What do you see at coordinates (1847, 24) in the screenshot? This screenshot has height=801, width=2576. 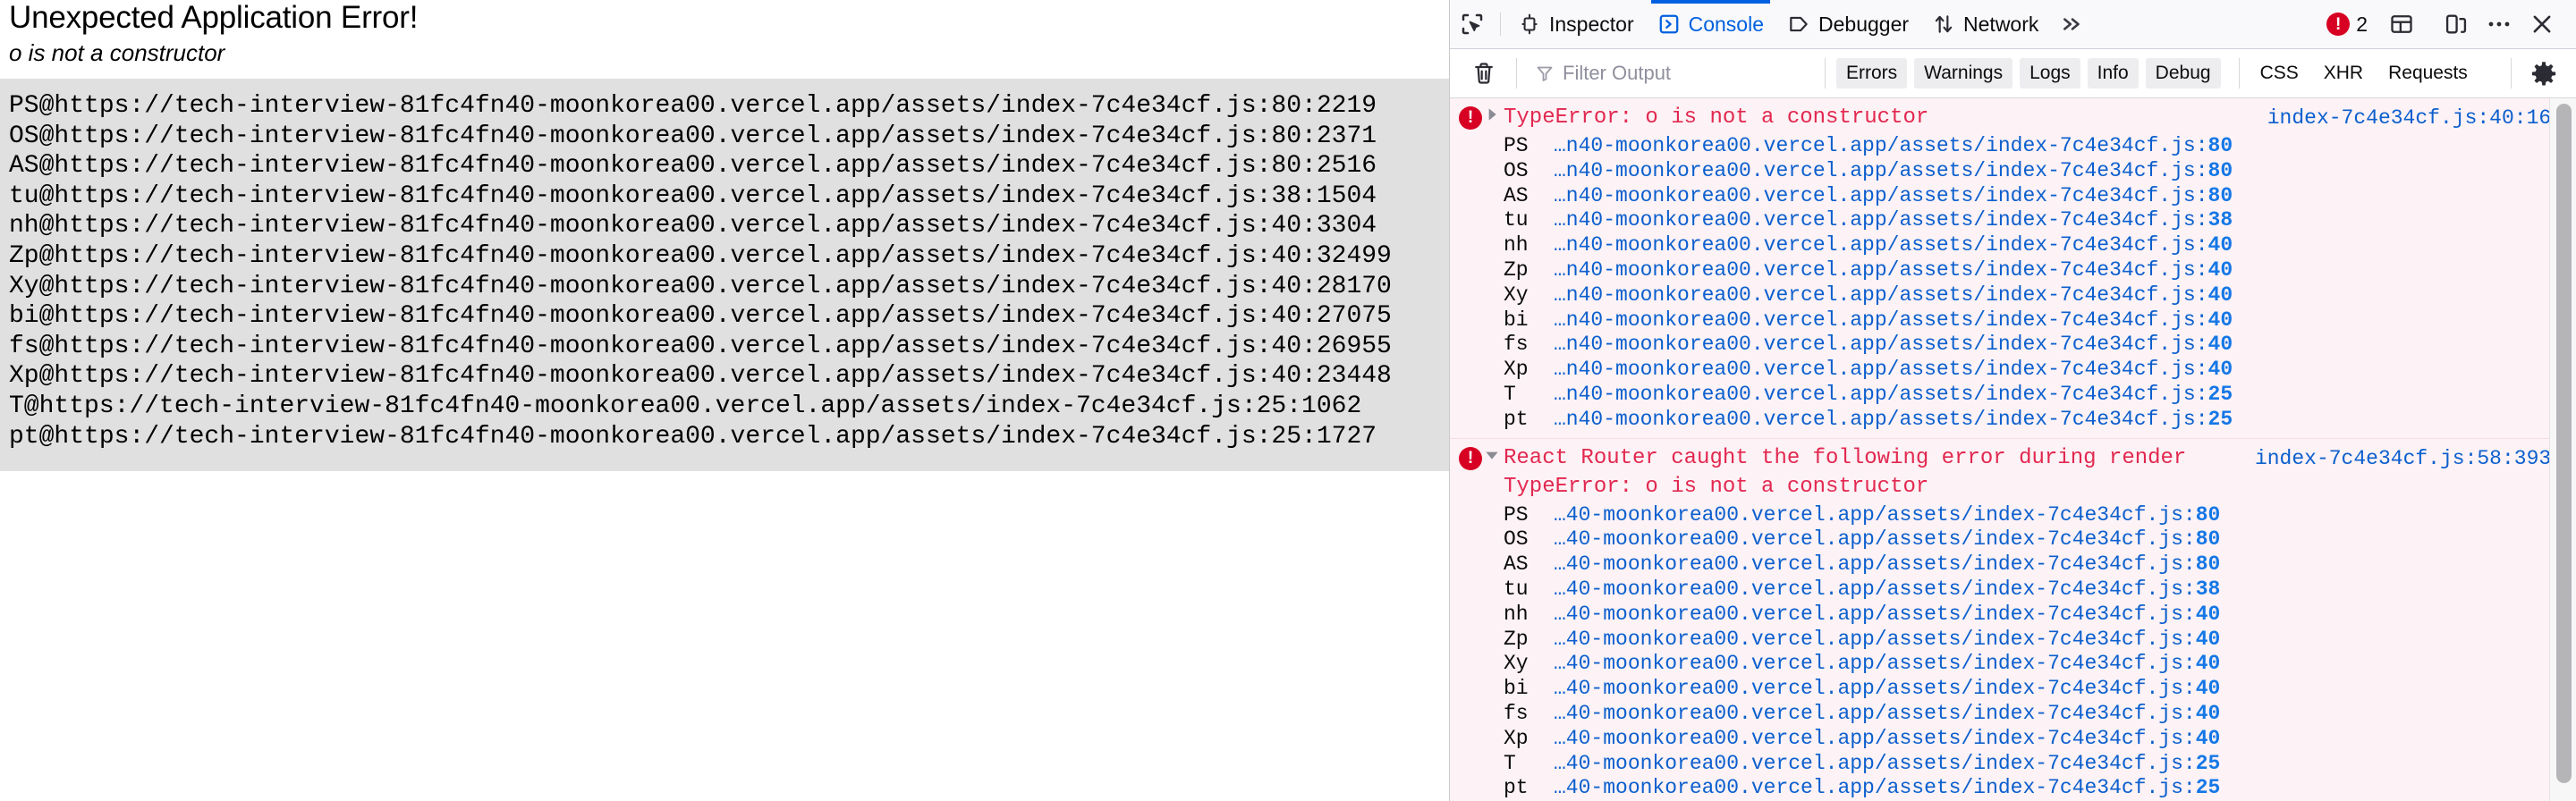 I see `tab-debugger: Debugger` at bounding box center [1847, 24].